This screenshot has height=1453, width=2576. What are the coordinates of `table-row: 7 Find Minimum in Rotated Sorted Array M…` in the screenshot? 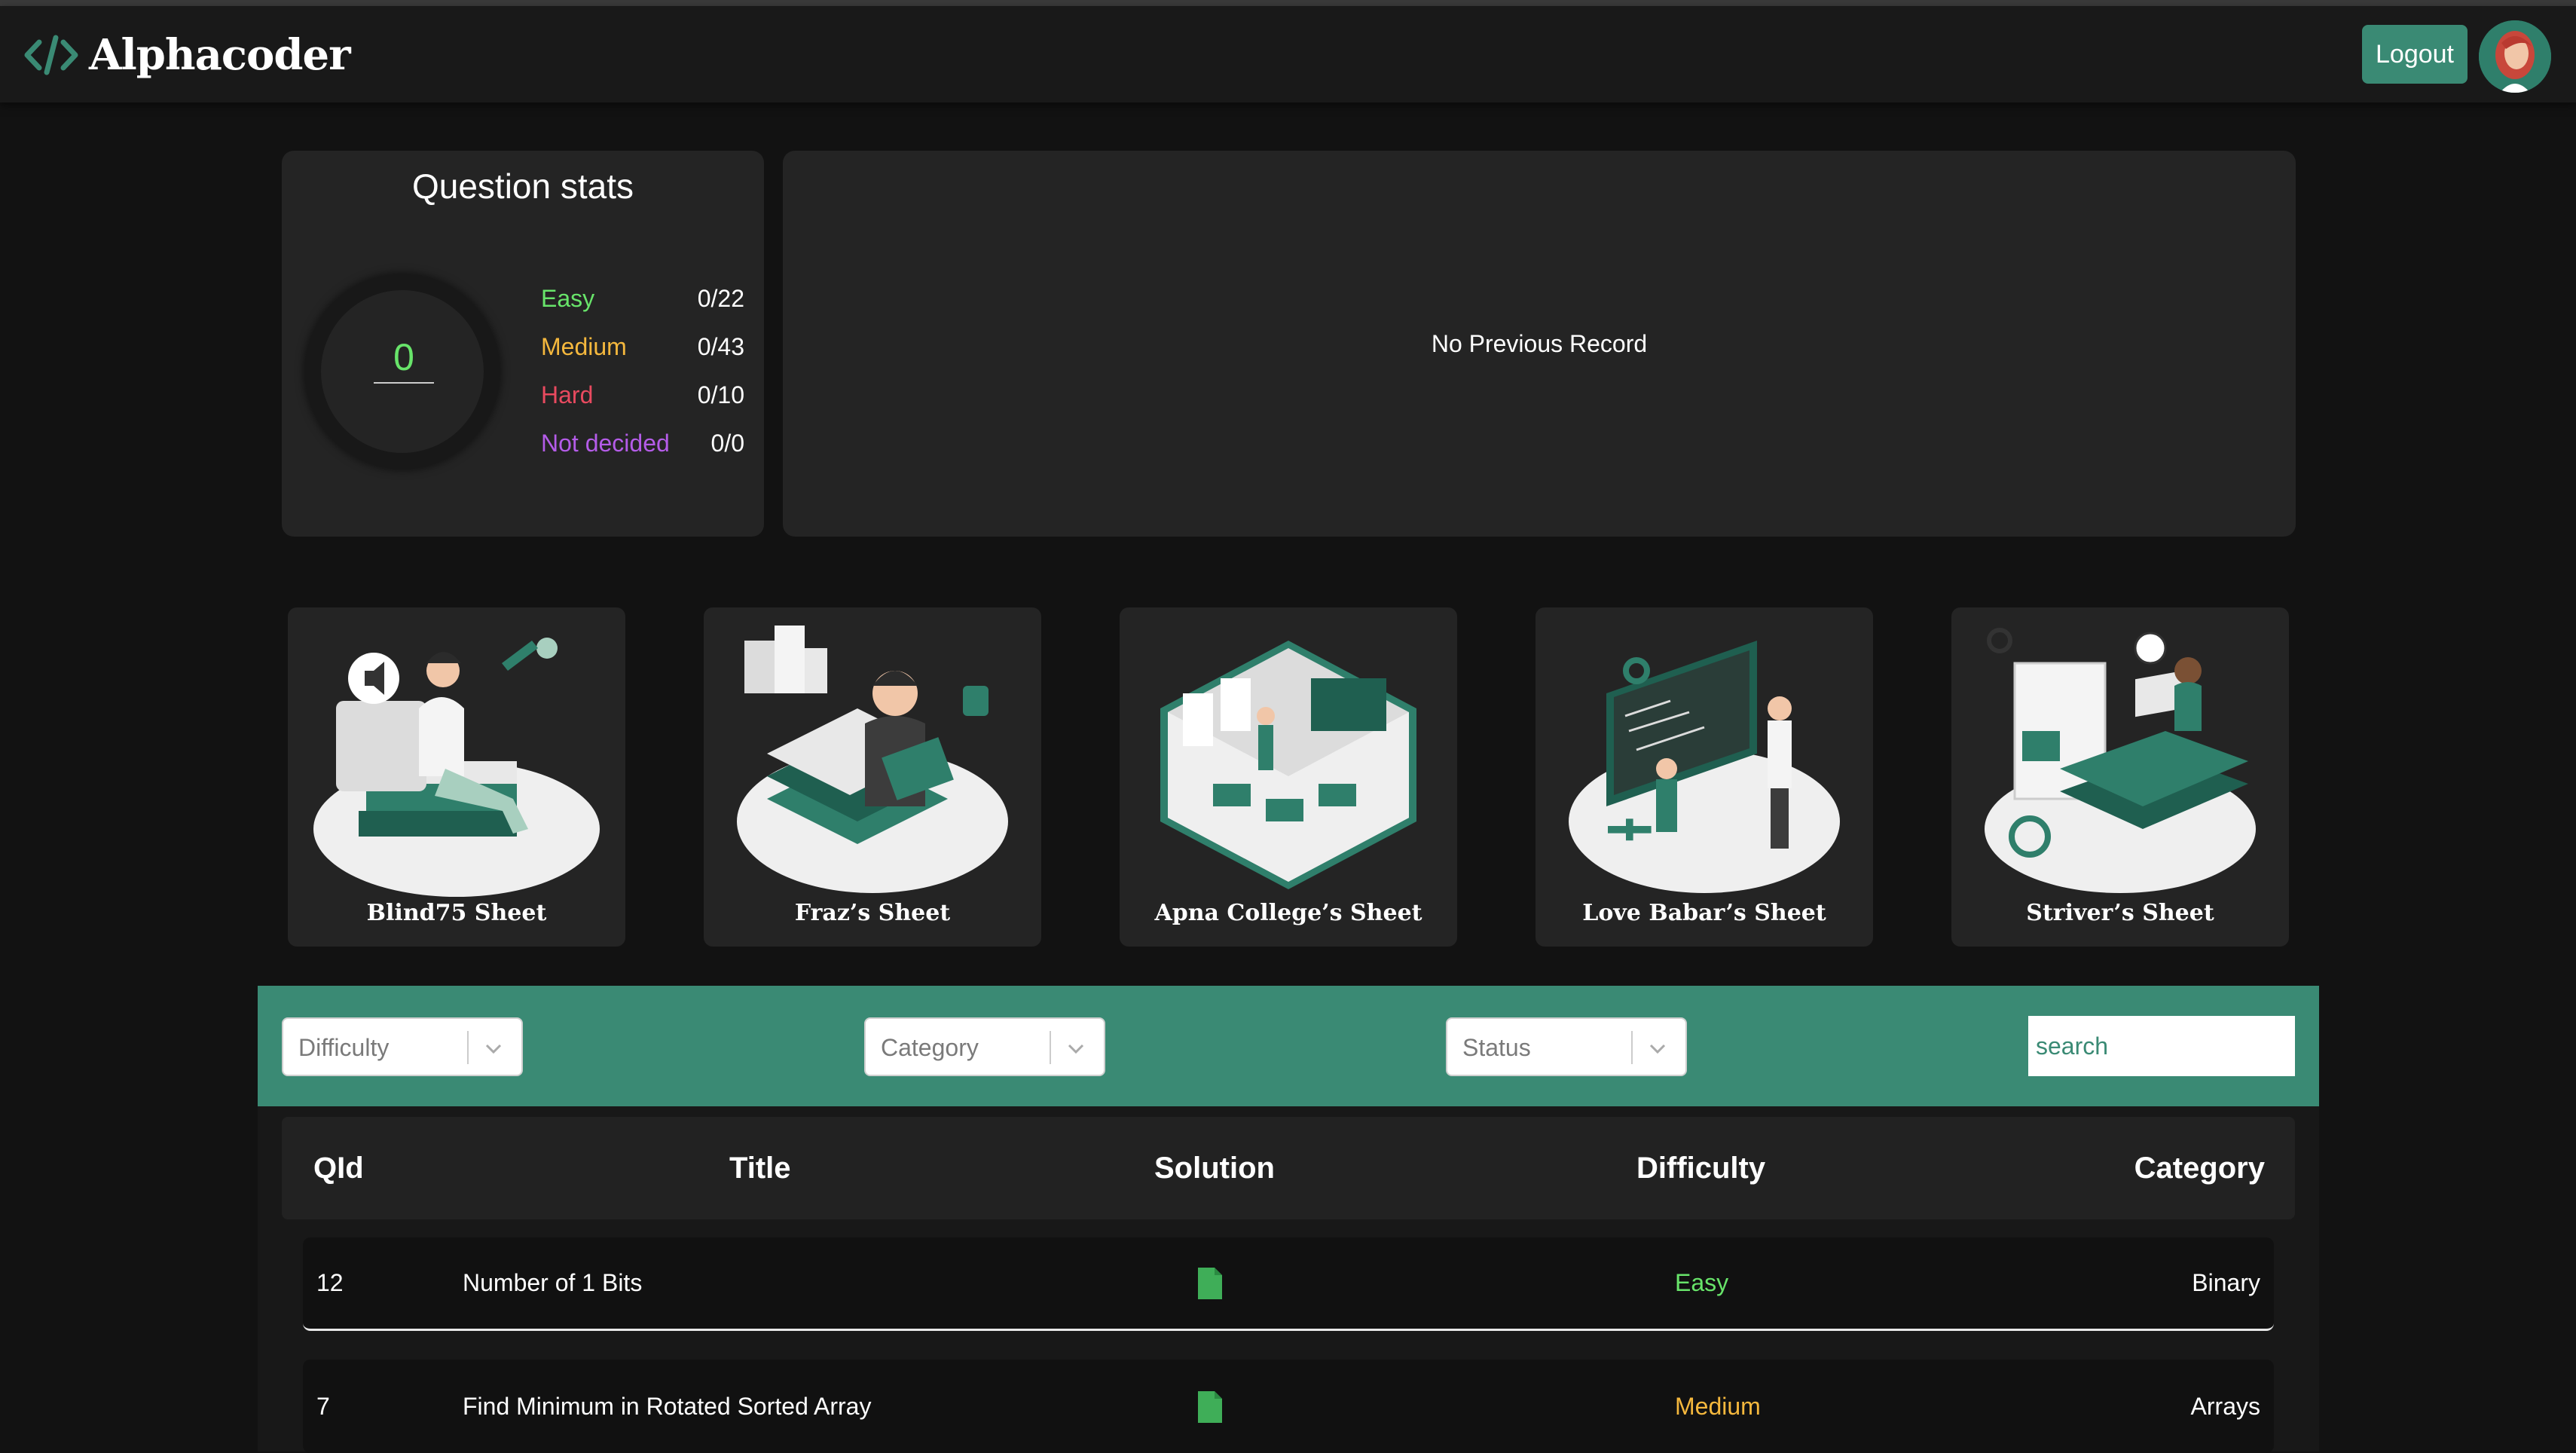 It's located at (1288, 1406).